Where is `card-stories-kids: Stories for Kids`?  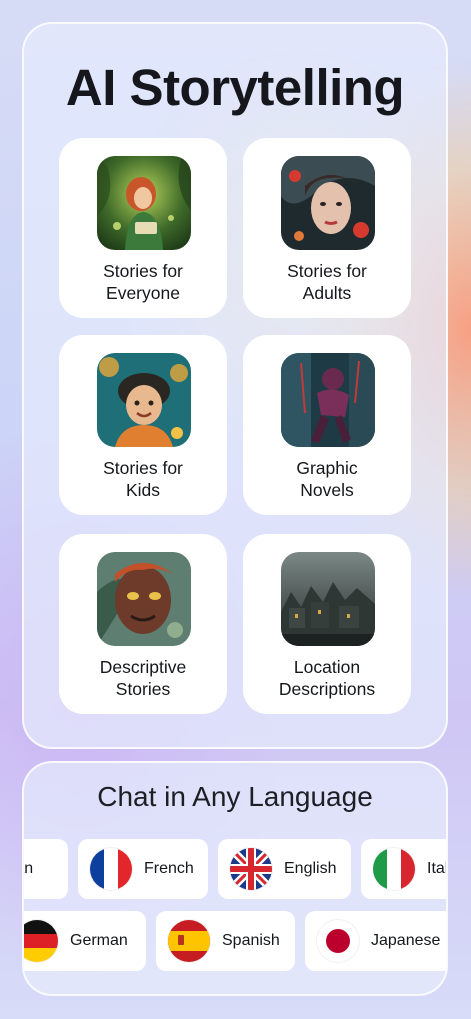
card-stories-kids: Stories for Kids is located at coordinates (143, 425).